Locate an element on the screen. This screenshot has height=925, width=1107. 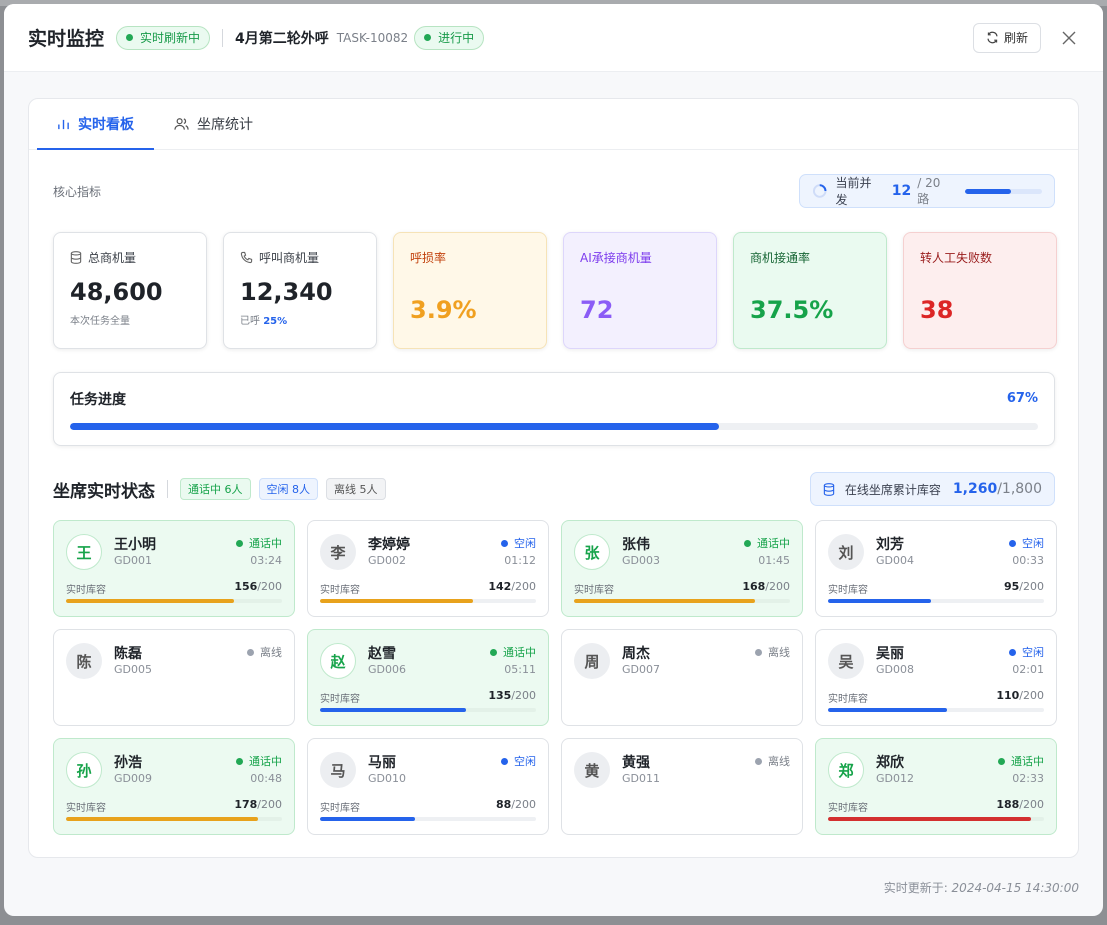
capacity-value: 156/200 is located at coordinates (258, 586).